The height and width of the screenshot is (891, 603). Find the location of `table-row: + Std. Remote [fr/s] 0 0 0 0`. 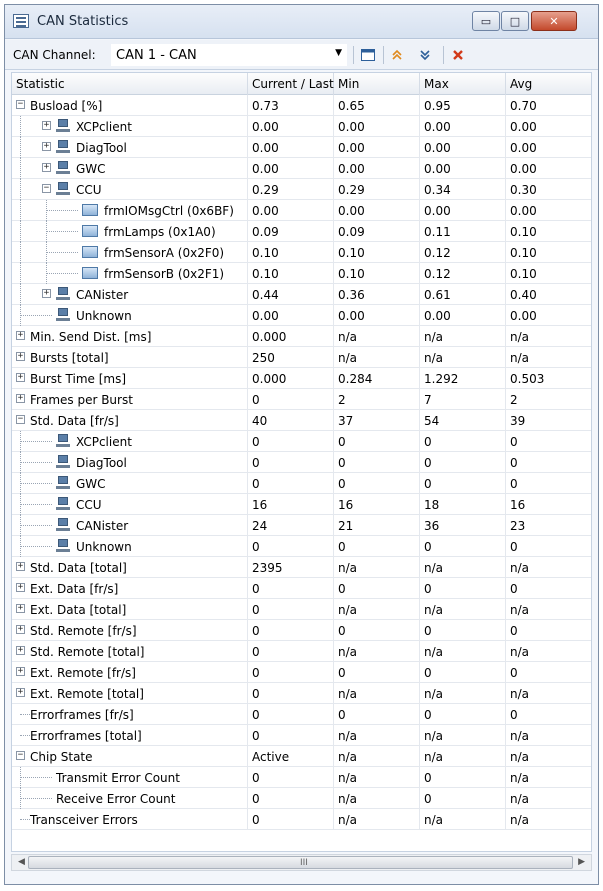

table-row: + Std. Remote [fr/s] 0 0 0 0 is located at coordinates (301, 630).